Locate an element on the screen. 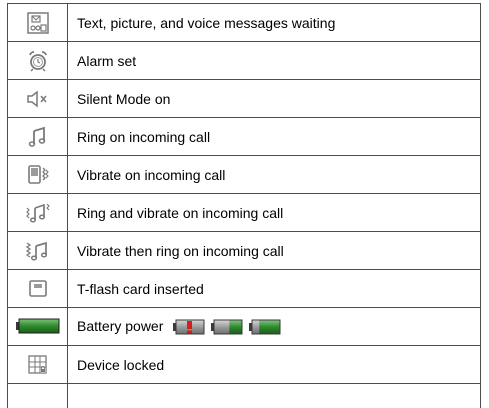  battery-level-icons is located at coordinates (227, 326).